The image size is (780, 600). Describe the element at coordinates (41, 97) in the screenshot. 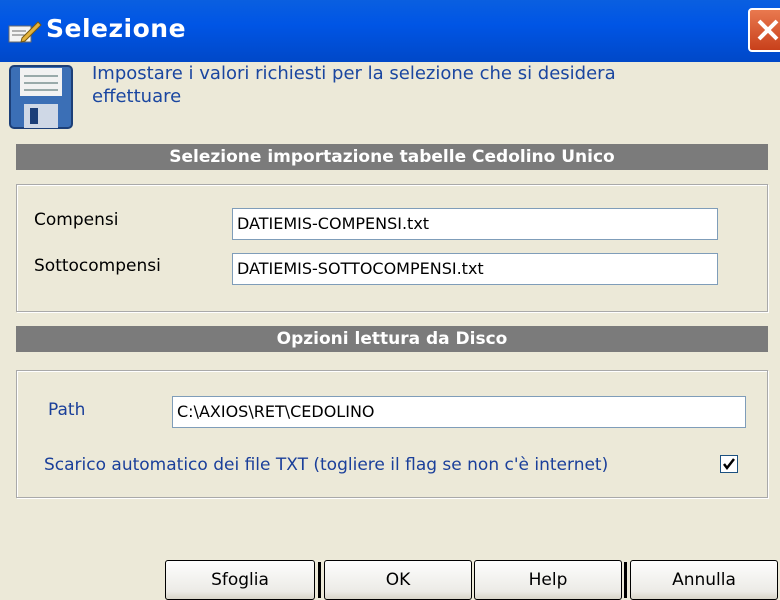

I see `floppy-disk-icon` at that location.